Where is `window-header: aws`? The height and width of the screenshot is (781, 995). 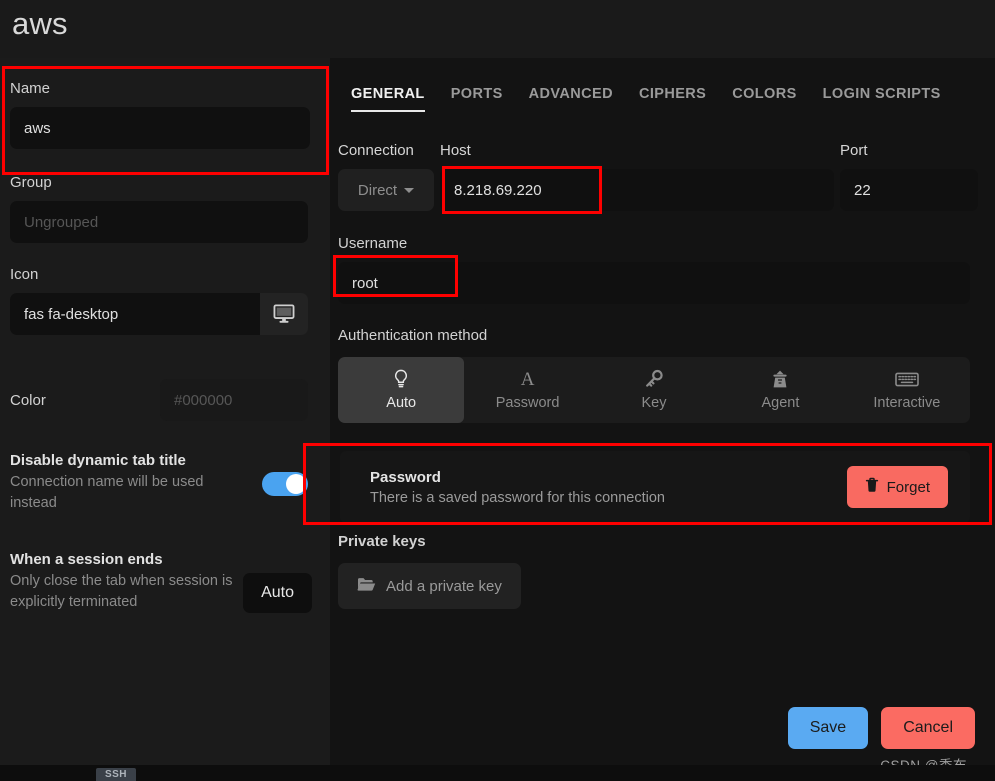 window-header: aws is located at coordinates (497, 29).